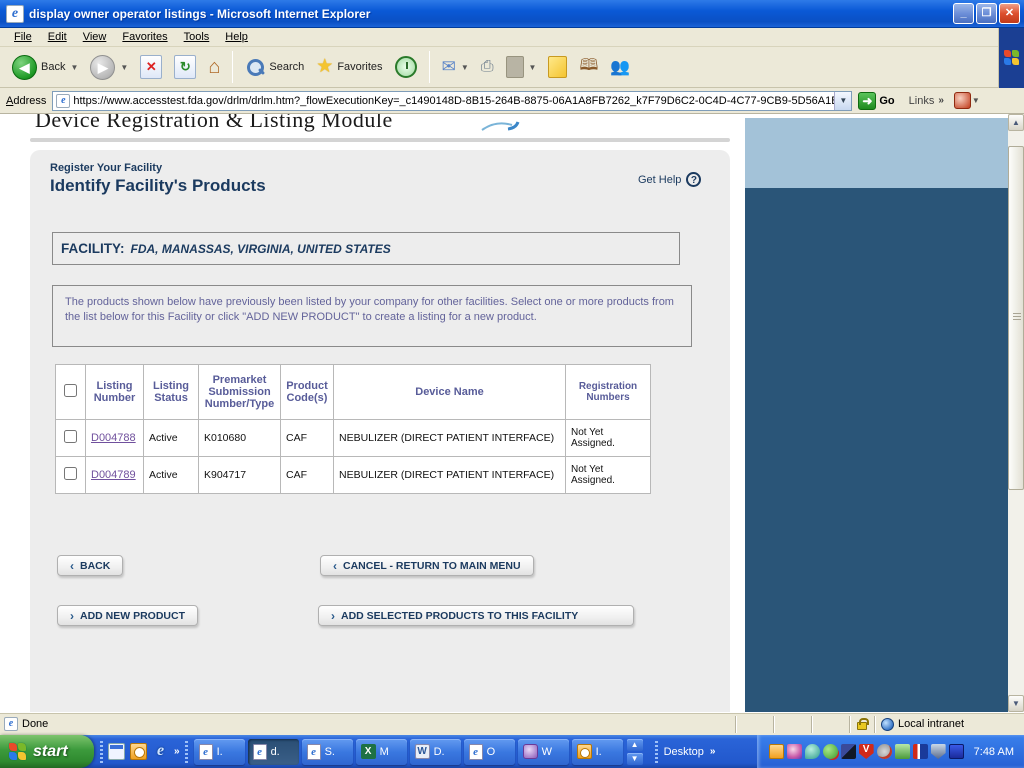  I want to click on cancel-button: ‹ CANCEL - RETURN TO MAIN MENU, so click(427, 565).